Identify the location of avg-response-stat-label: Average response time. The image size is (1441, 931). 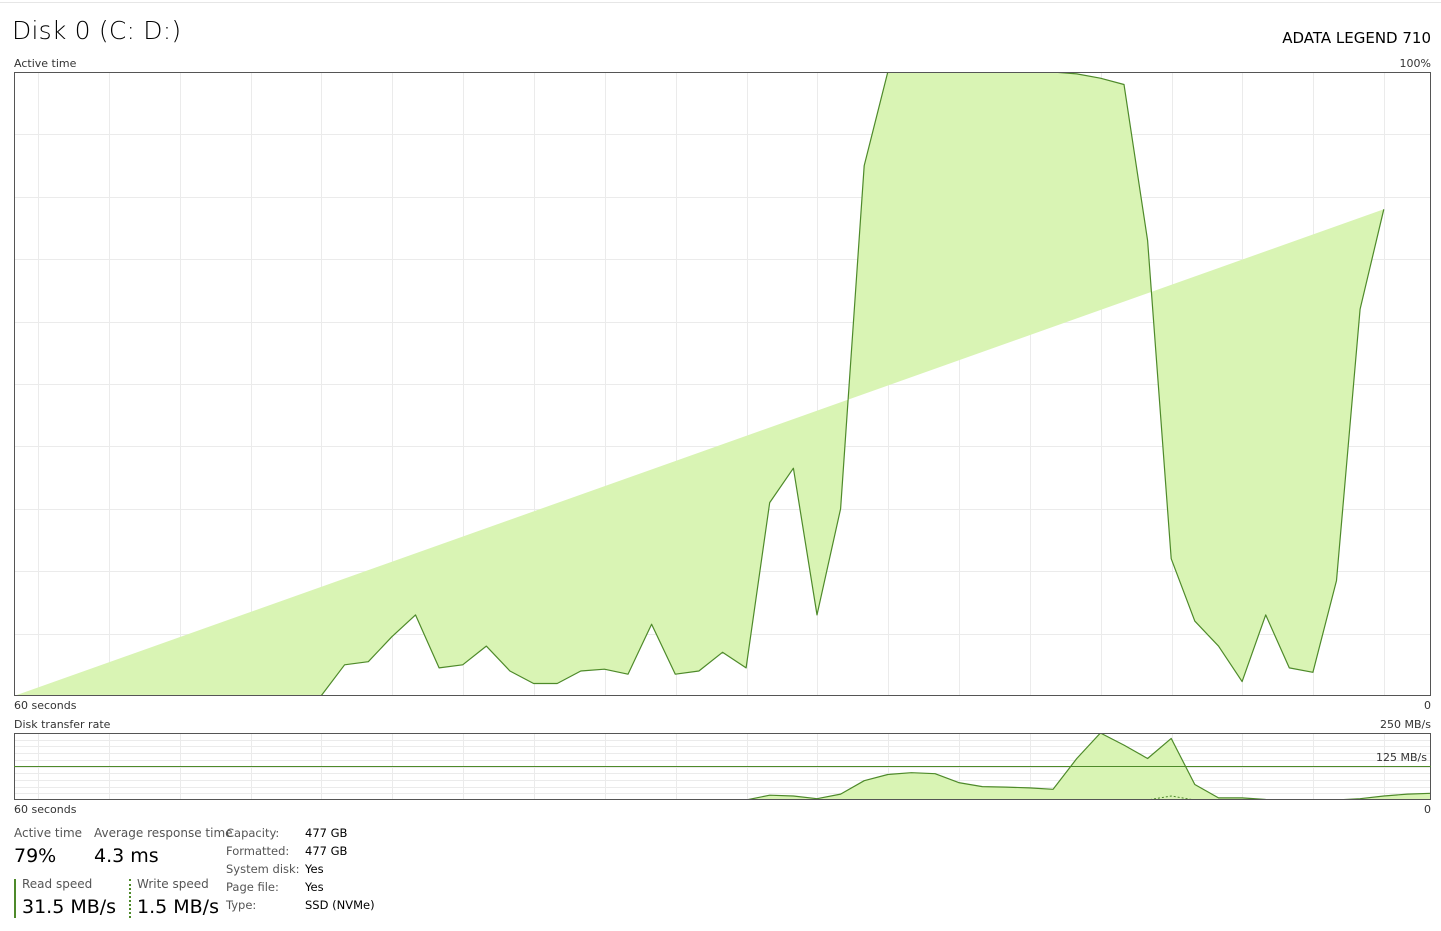
(163, 833).